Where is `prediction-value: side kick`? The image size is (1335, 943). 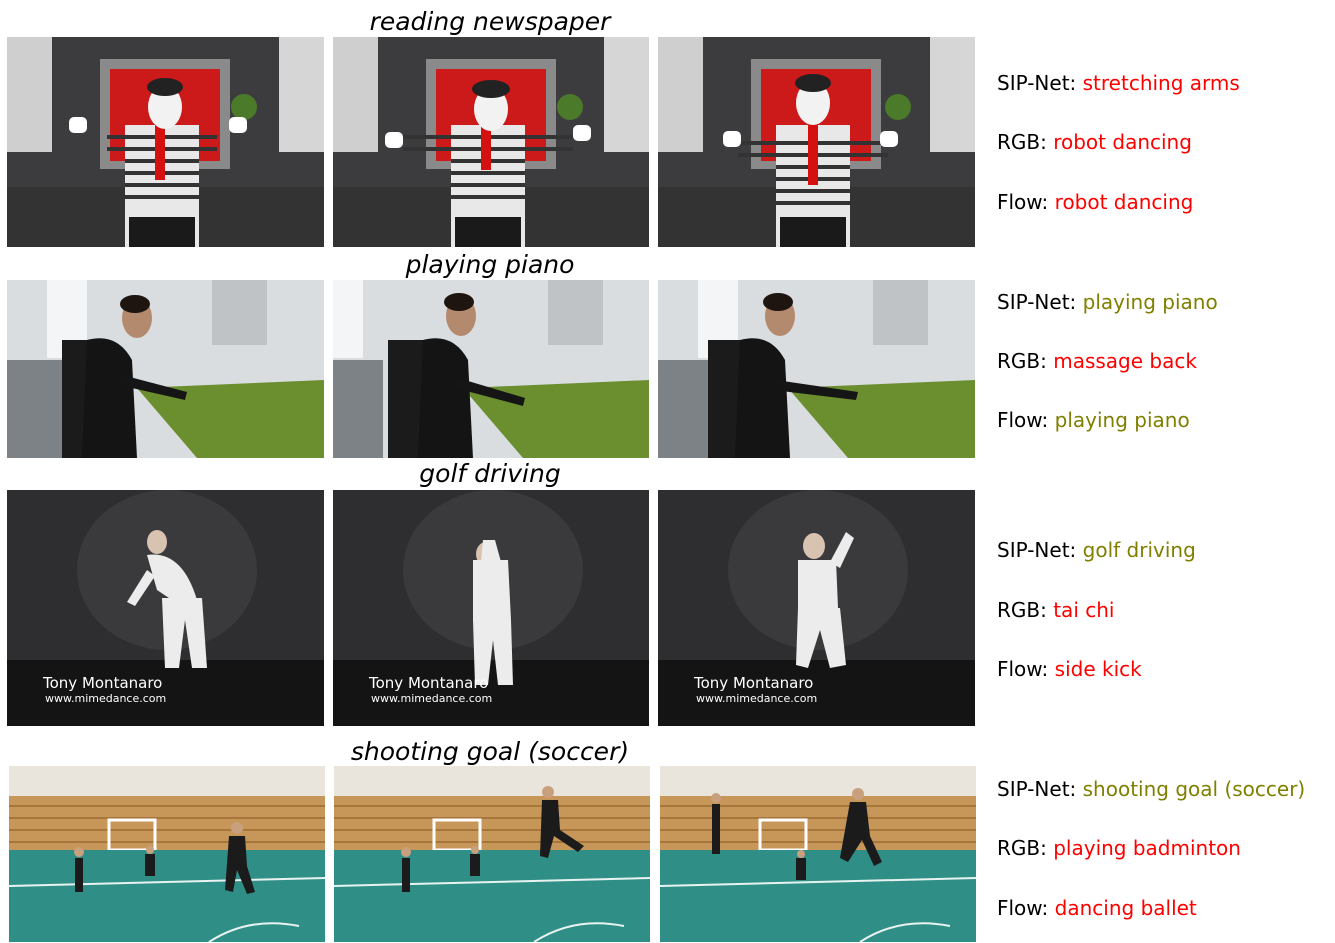 prediction-value: side kick is located at coordinates (1098, 669).